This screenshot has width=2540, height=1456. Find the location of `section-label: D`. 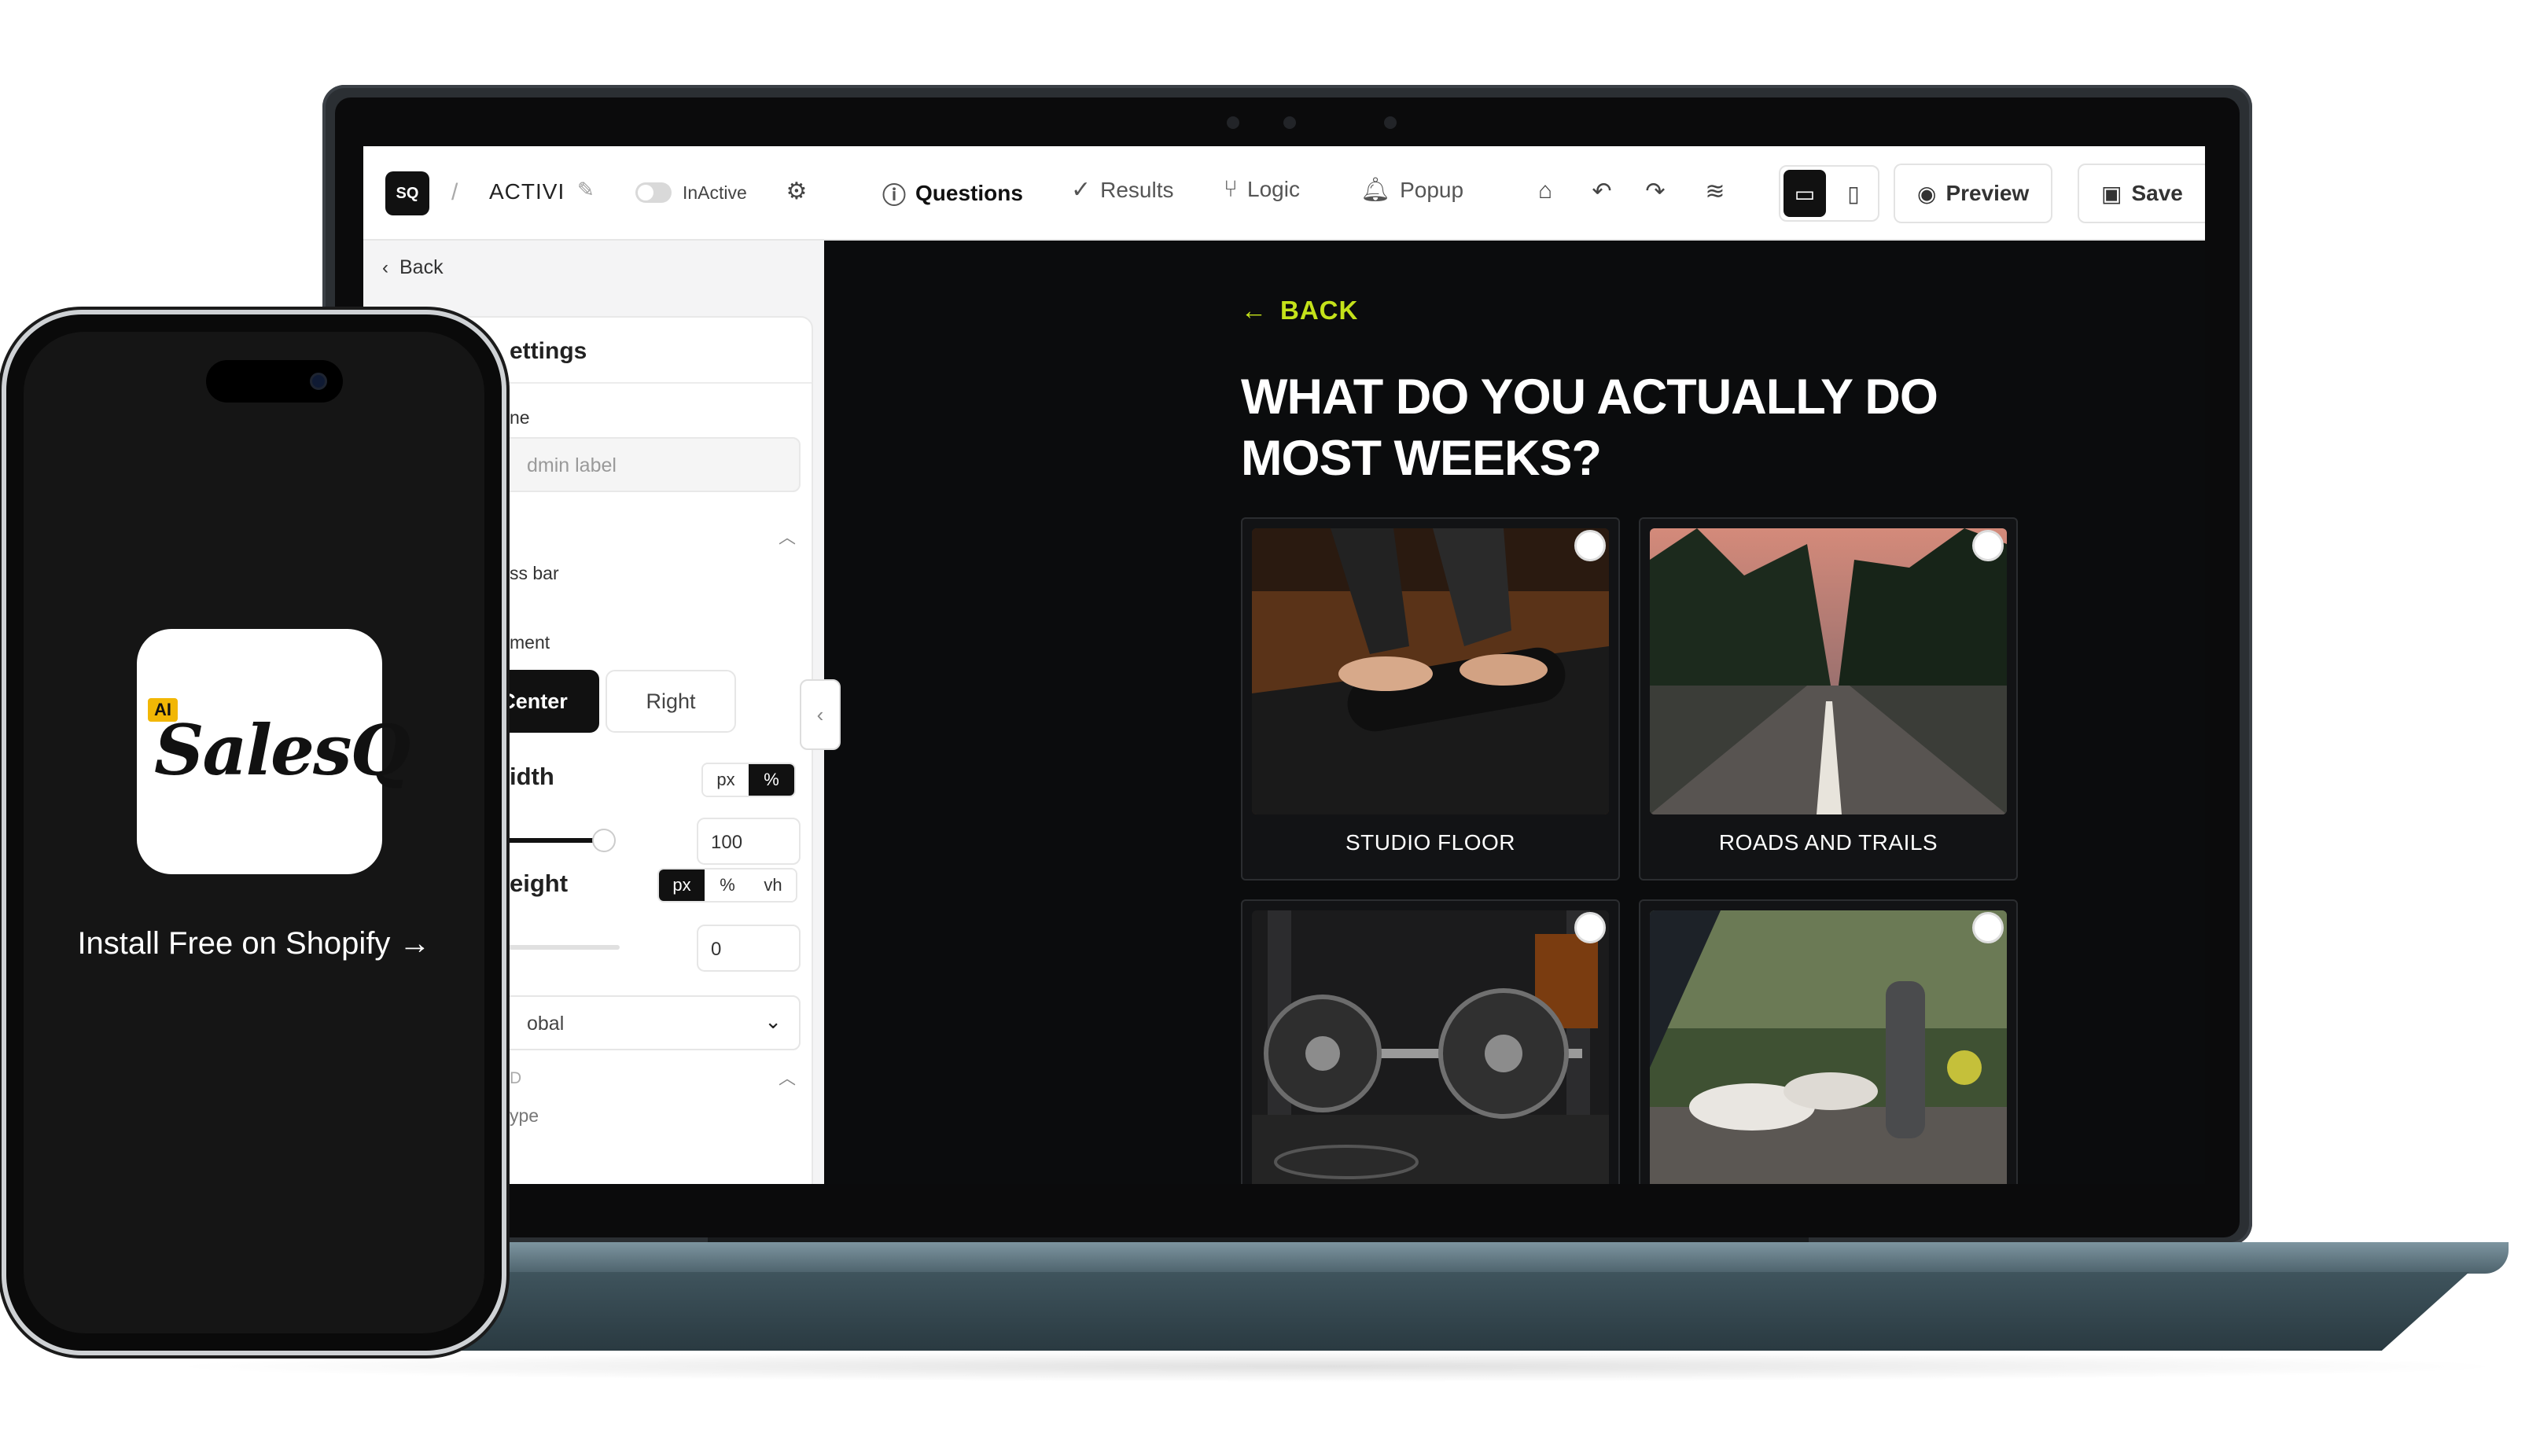

section-label: D is located at coordinates (516, 1078).